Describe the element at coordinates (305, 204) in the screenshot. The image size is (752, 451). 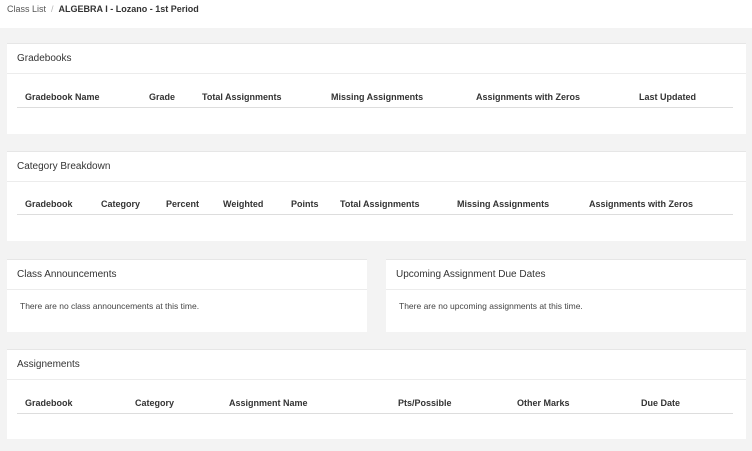
I see `col-points: Points` at that location.